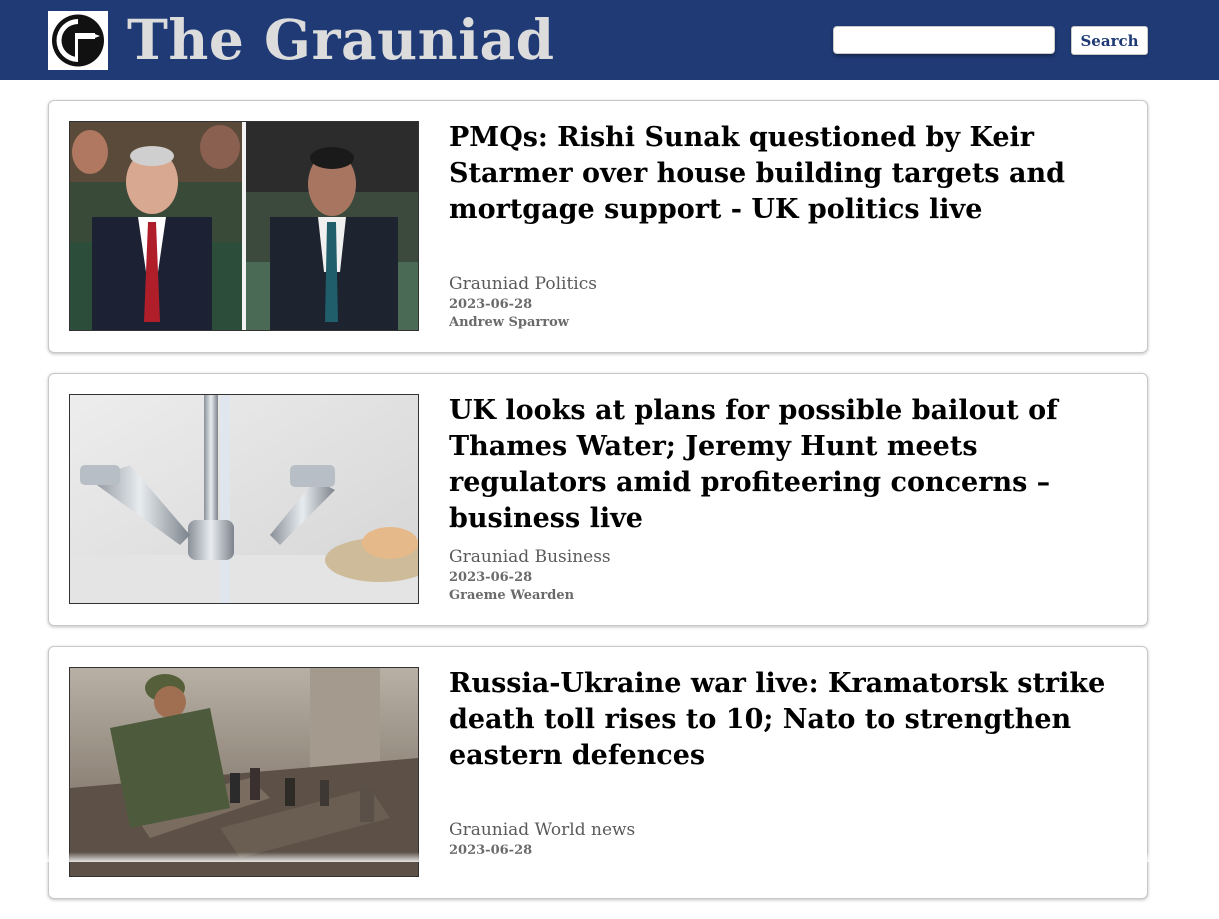  I want to click on site-title: The Grauniad, so click(341, 40).